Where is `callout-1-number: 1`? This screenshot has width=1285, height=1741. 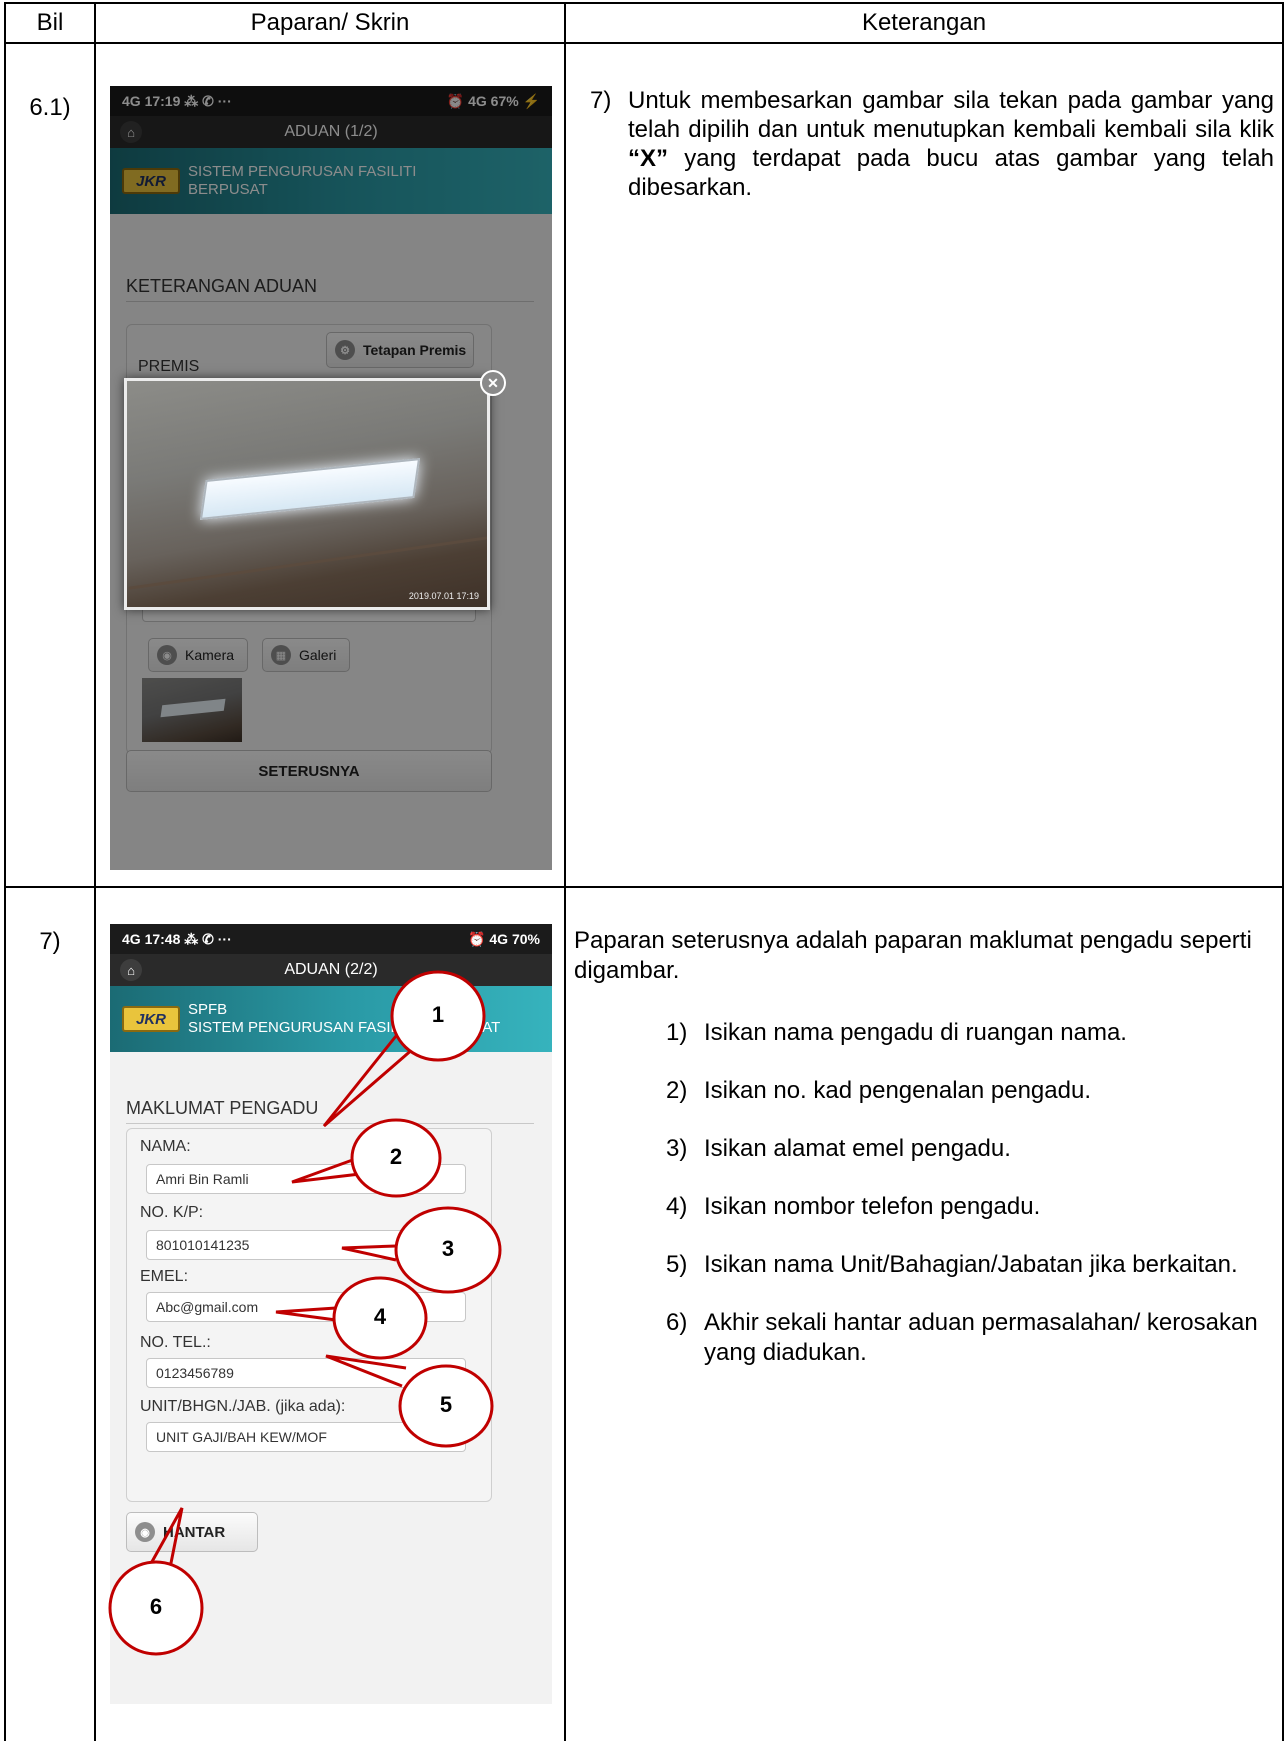
callout-1-number: 1 is located at coordinates (438, 1014).